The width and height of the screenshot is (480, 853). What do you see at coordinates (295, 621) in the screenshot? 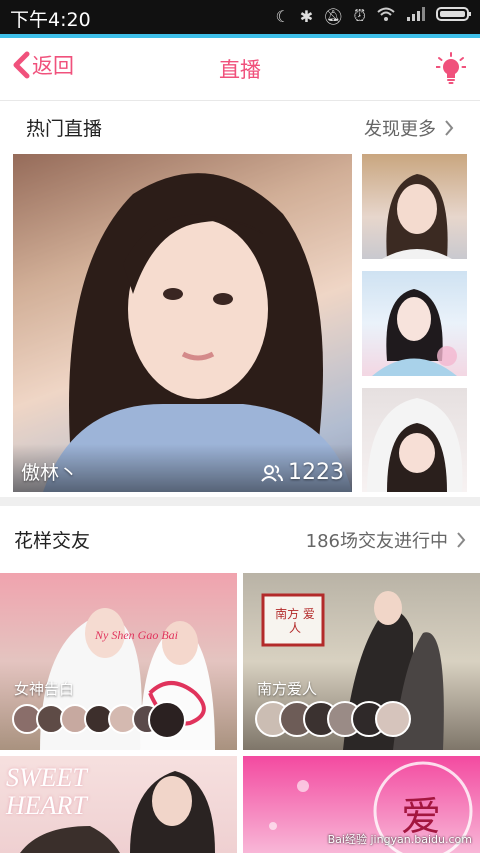
I see `room-poster-text-2: 南方 爱人` at bounding box center [295, 621].